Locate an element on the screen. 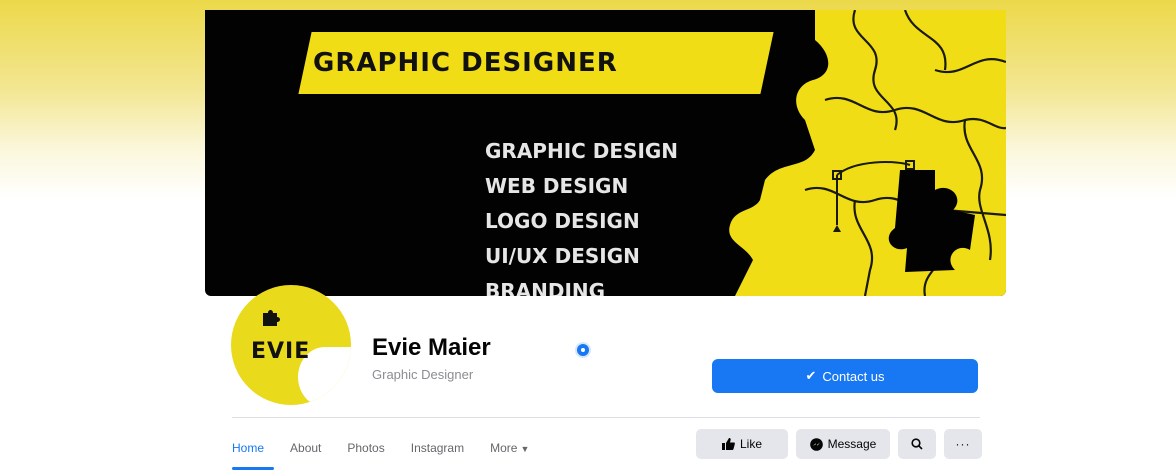 The width and height of the screenshot is (1176, 471). contact-us-label: Contact us is located at coordinates (853, 376).